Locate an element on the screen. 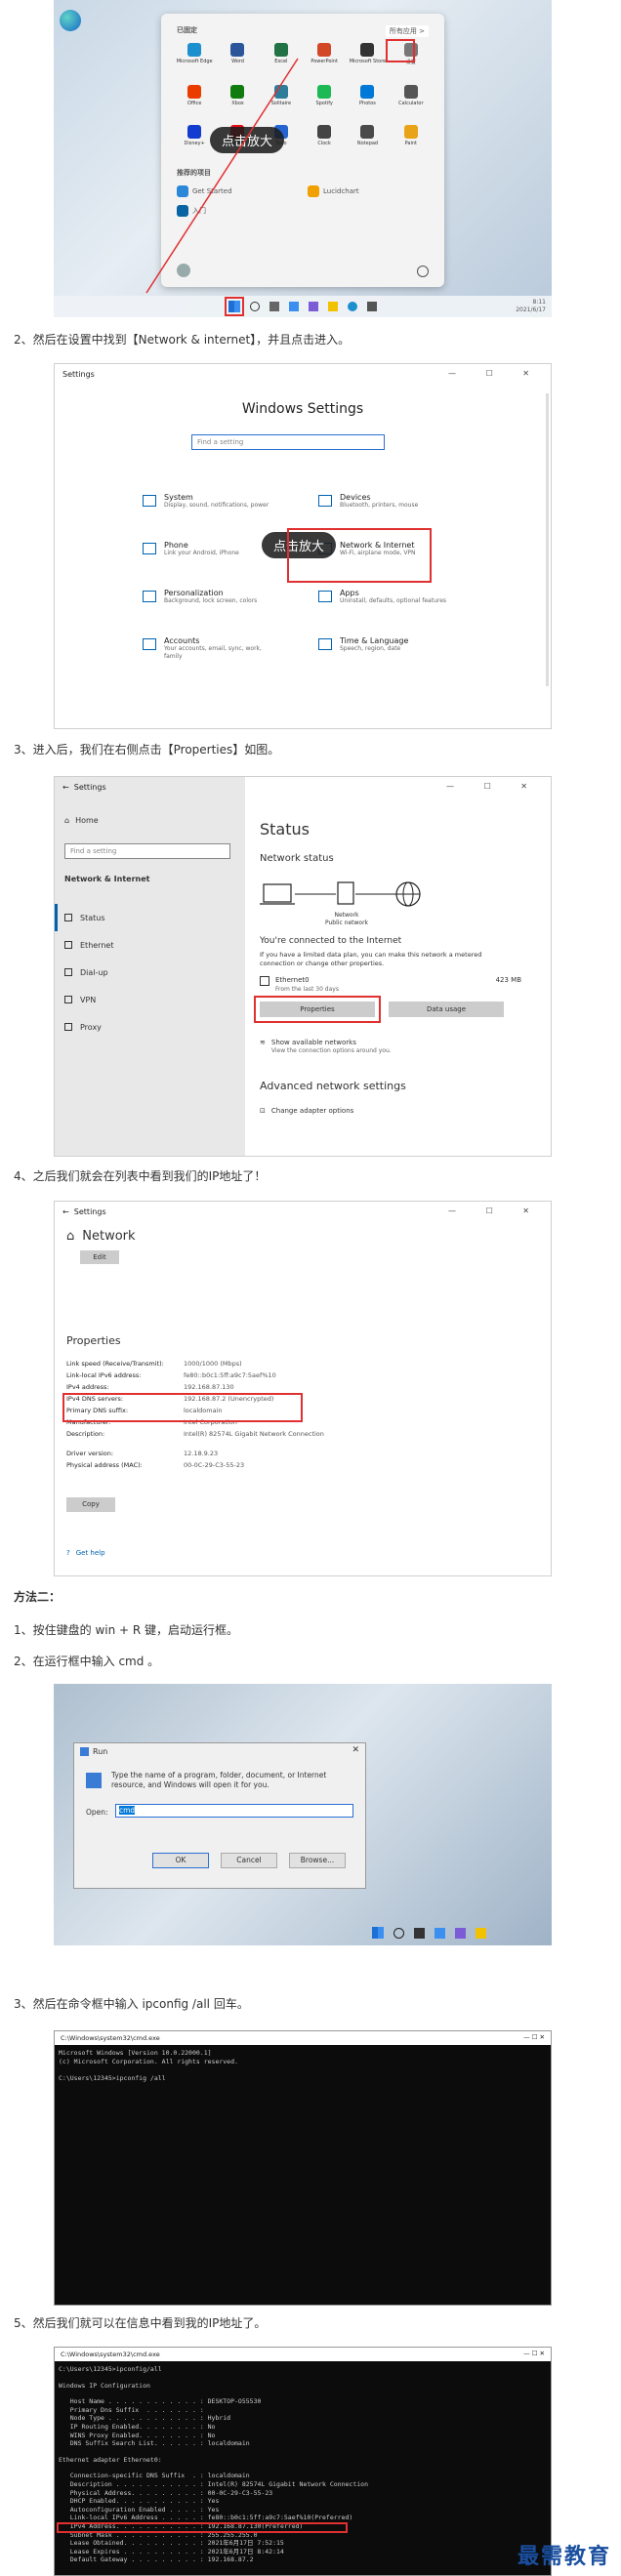  sidebar-item-ethernet: Ethernet is located at coordinates (150, 945).